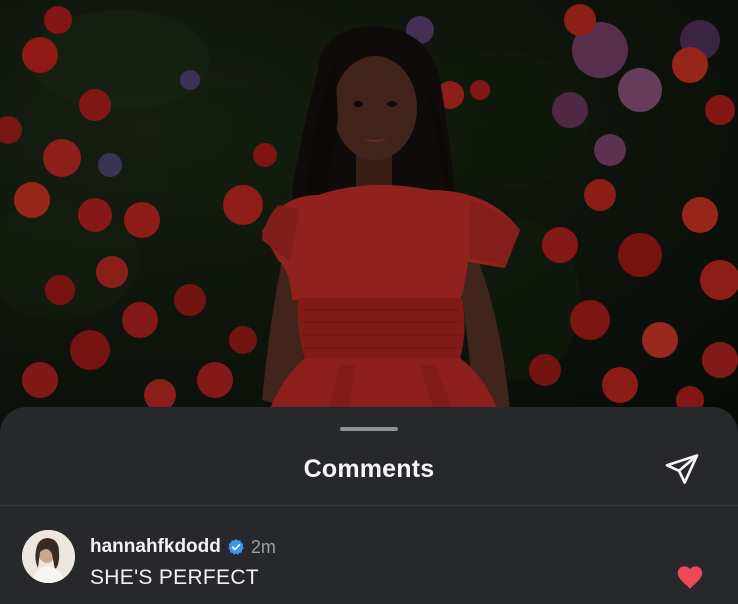  Describe the element at coordinates (369, 469) in the screenshot. I see `sheet-title: Comments` at that location.